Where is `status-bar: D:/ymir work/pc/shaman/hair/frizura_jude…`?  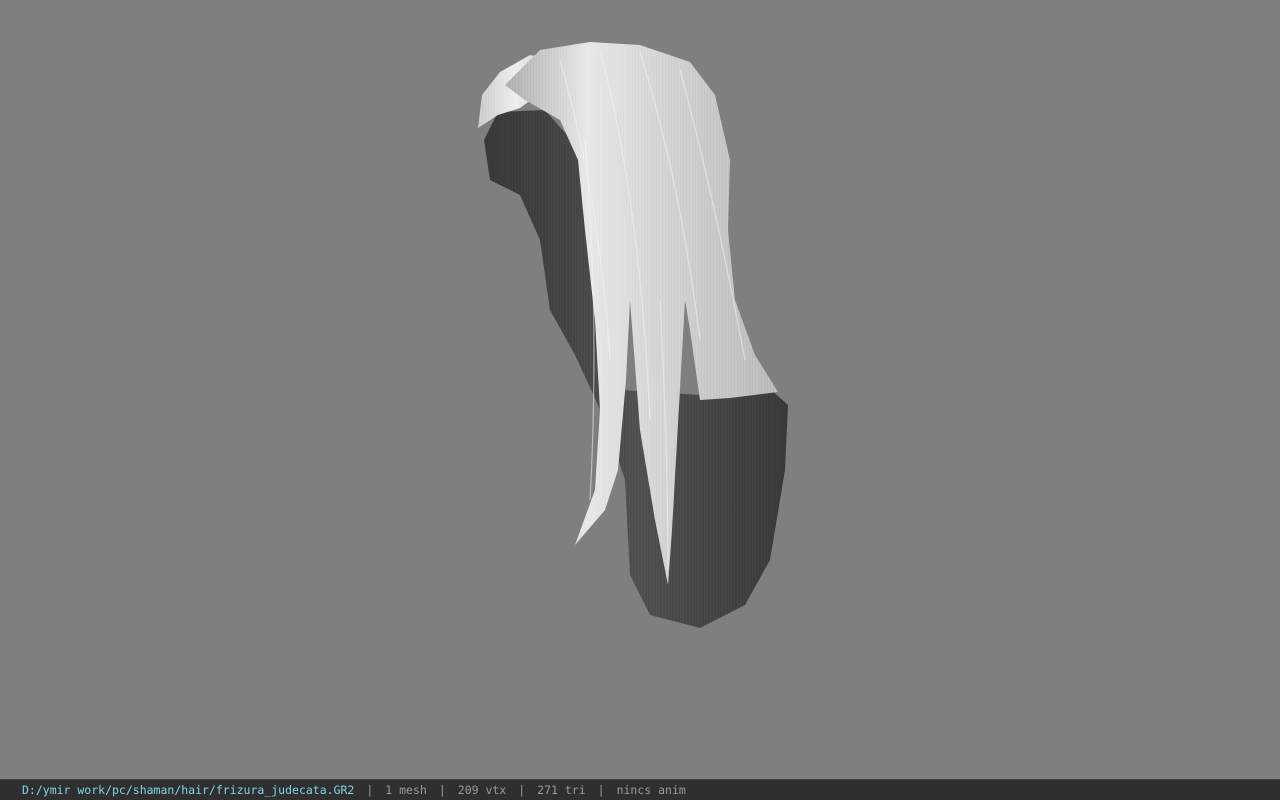
status-bar: D:/ymir work/pc/shaman/hair/frizura_jude… is located at coordinates (640, 789).